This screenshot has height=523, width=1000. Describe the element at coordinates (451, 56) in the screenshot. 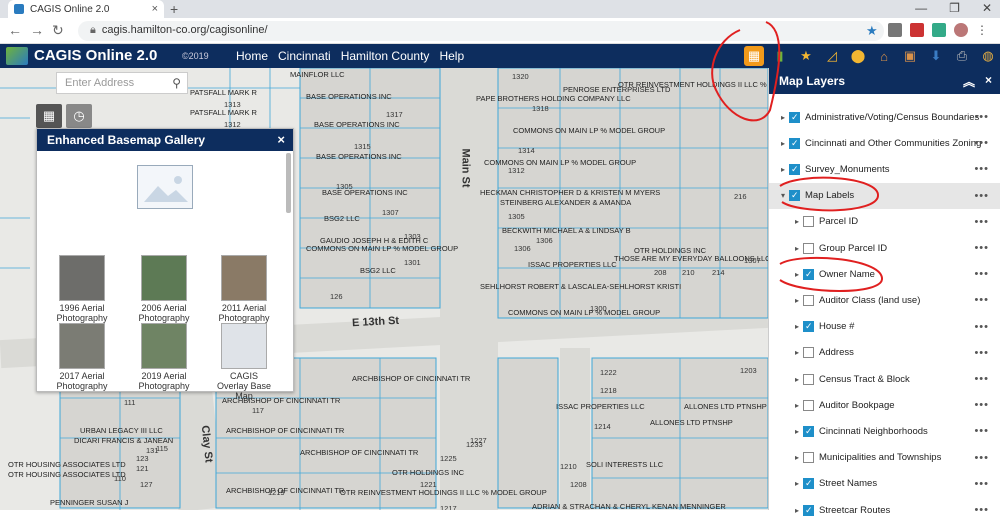

I see `nav-help: Help` at that location.